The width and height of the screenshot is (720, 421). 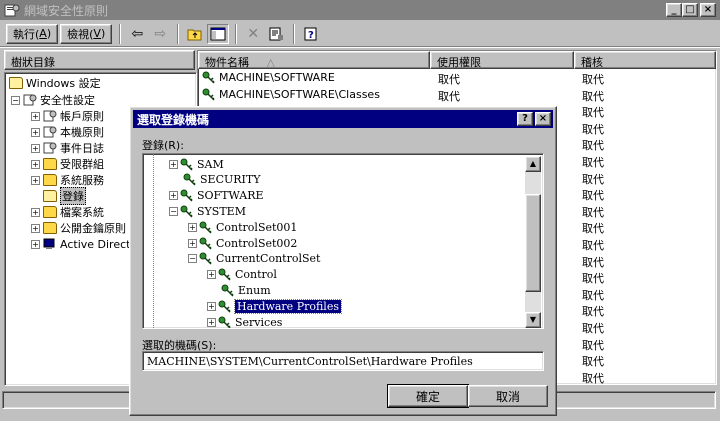 I want to click on registry-tree-scrollbar: ▲ ▼, so click(x=533, y=242).